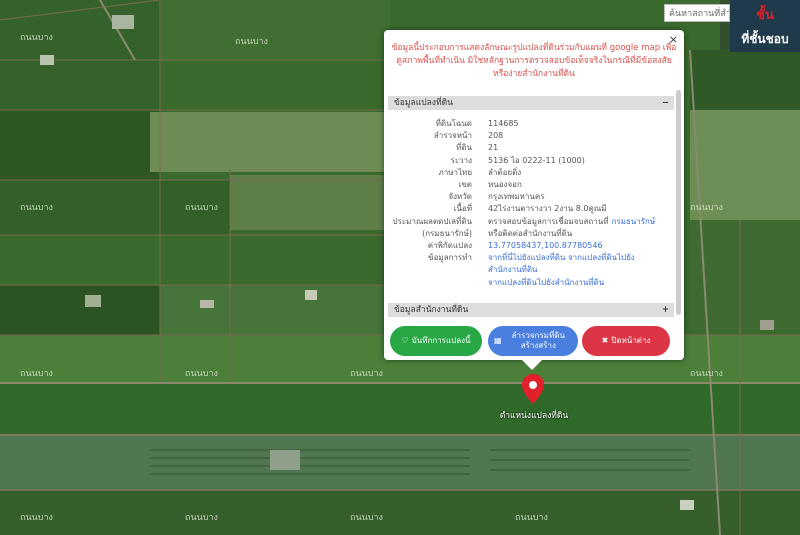 The width and height of the screenshot is (800, 535). I want to click on survey-land-button: ▦ ลำรวจกรมที่ดิน สร้างสร้าง, so click(533, 341).